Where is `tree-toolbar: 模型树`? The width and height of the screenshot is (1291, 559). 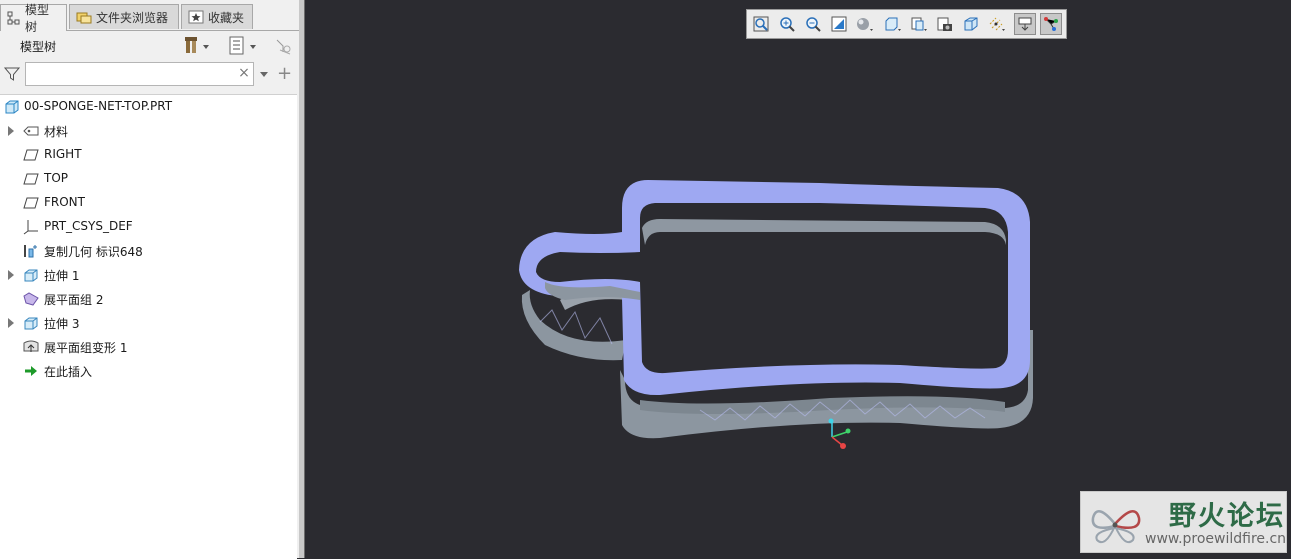
tree-toolbar: 模型树 is located at coordinates (149, 47).